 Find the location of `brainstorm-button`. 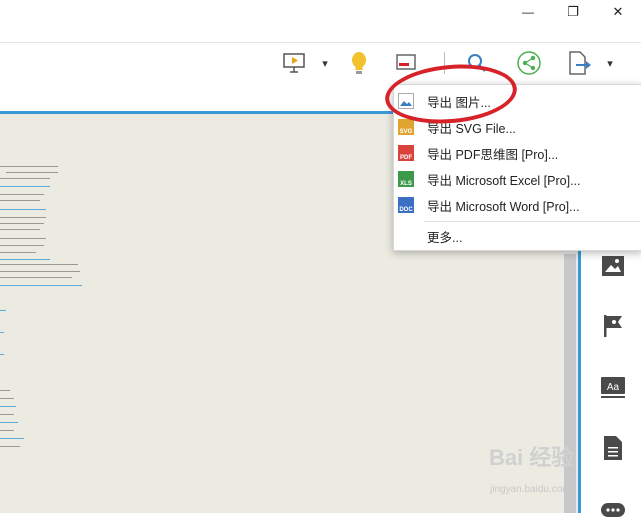

brainstorm-button is located at coordinates (359, 63).